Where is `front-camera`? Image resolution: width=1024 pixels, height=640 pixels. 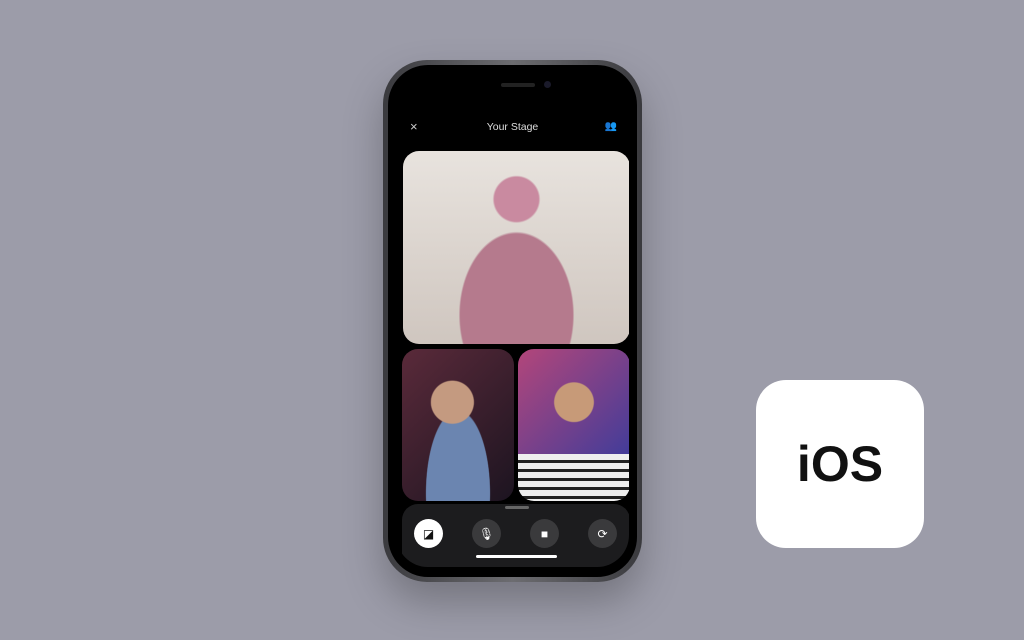 front-camera is located at coordinates (547, 84).